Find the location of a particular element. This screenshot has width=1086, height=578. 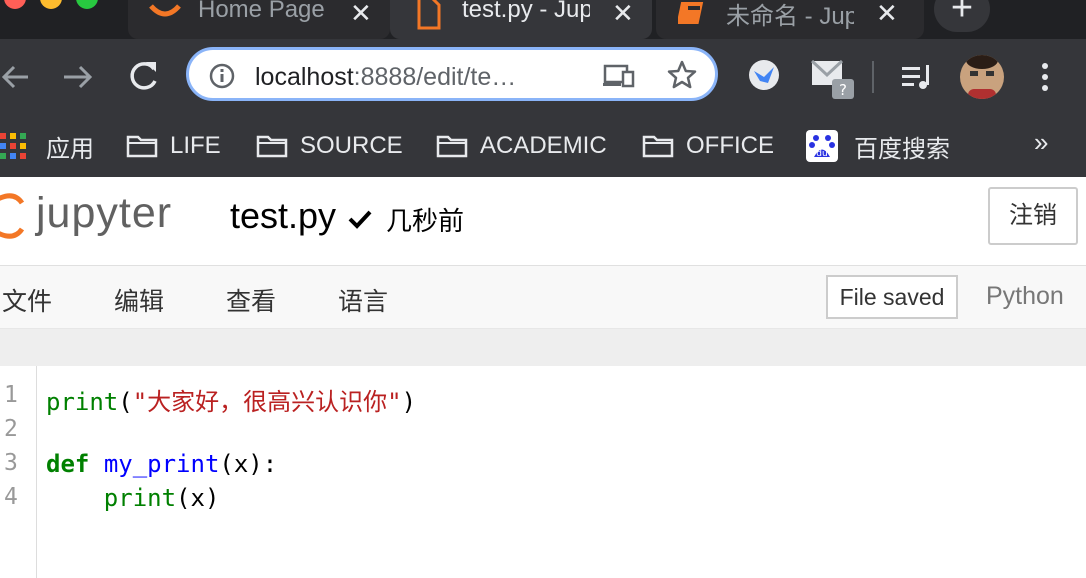

bookmark-label: OFFICE is located at coordinates (730, 145).